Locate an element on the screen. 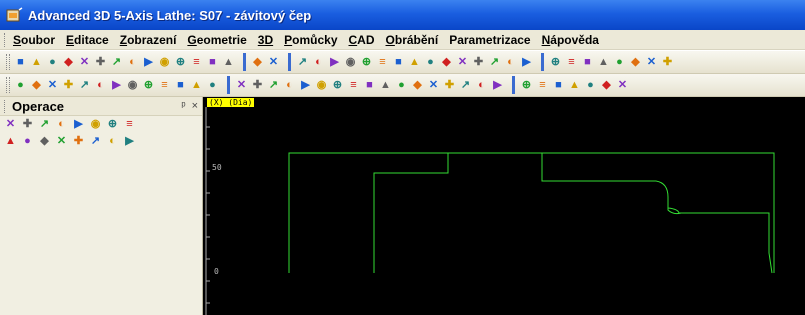 The height and width of the screenshot is (315, 805). layers-icon: ● is located at coordinates (212, 85).